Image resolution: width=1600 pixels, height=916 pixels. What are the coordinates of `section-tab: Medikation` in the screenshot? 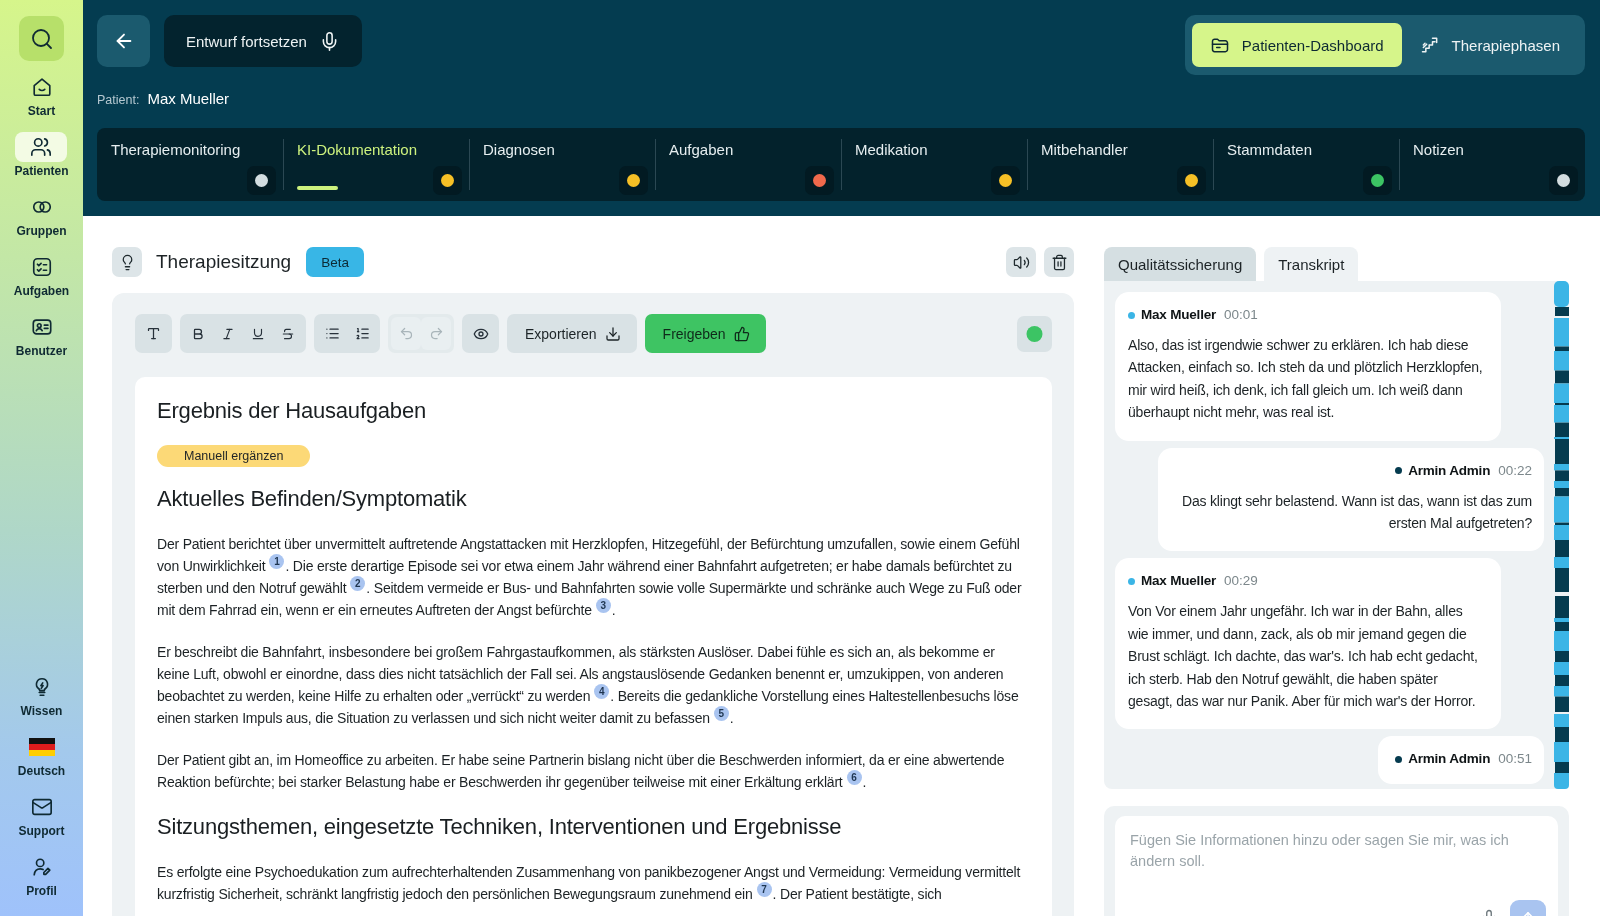 It's located at (934, 164).